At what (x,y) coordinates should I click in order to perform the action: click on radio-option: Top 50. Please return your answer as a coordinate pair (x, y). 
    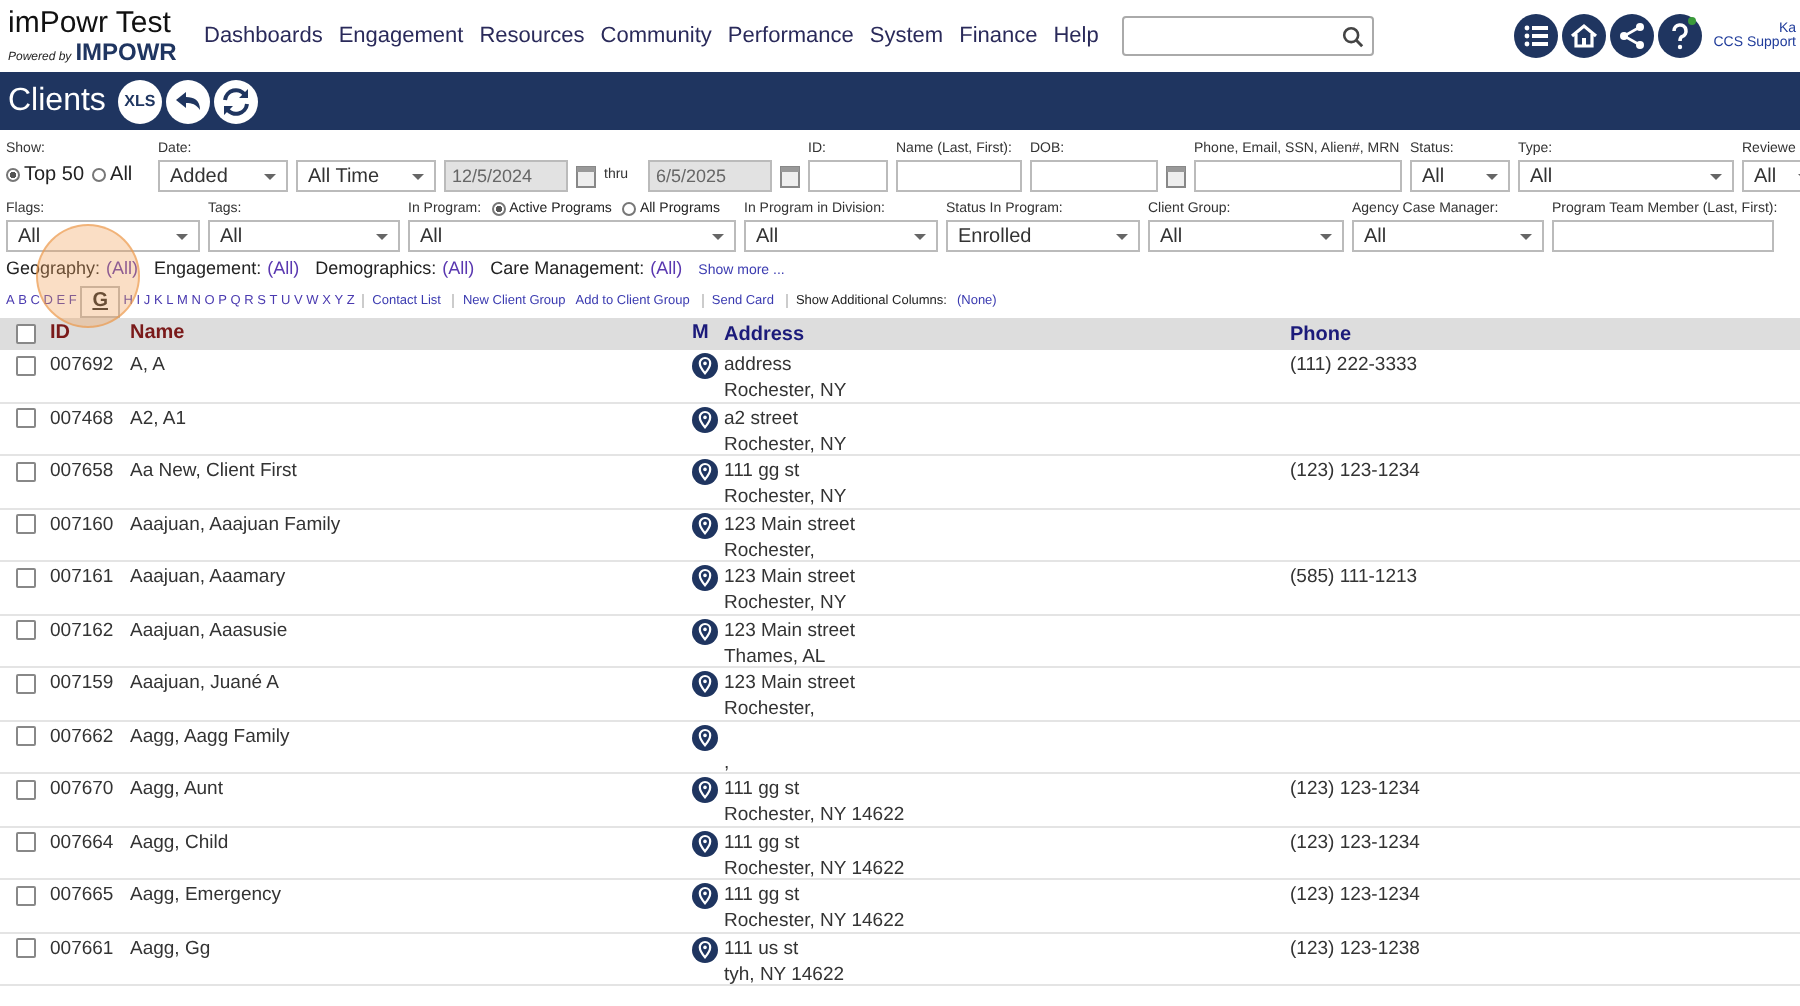
    Looking at the image, I should click on (45, 175).